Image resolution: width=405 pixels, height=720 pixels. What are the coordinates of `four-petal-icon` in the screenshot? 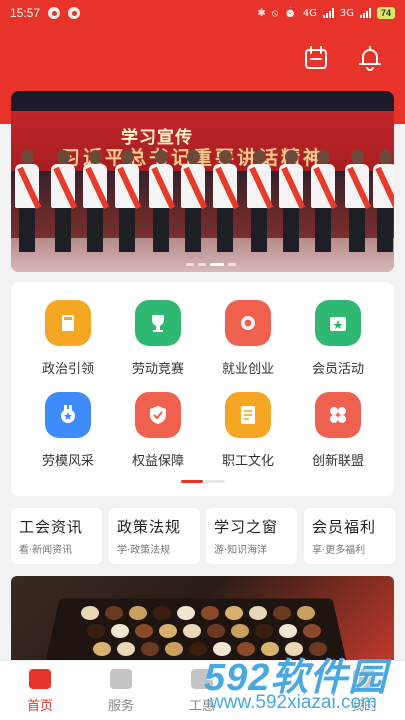 It's located at (338, 415).